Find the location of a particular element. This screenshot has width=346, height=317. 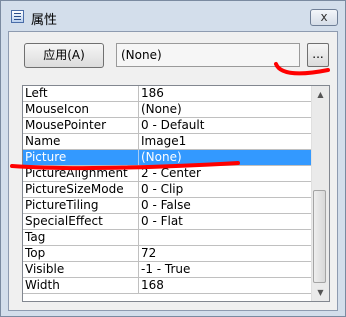

property-name: Width is located at coordinates (81, 285).